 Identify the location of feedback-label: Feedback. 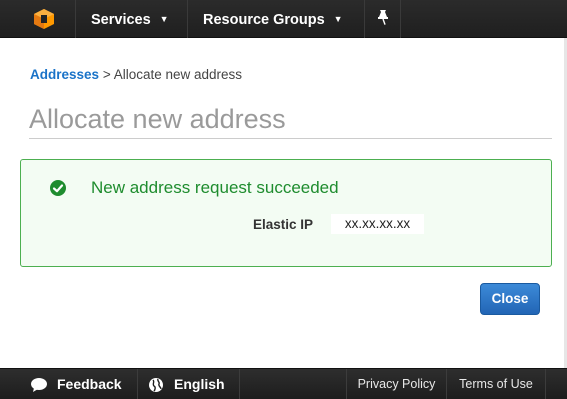
(89, 384).